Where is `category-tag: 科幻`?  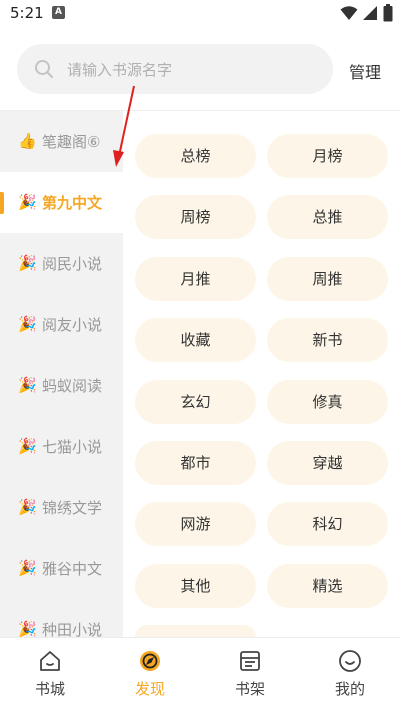
category-tag: 科幻 is located at coordinates (327, 524).